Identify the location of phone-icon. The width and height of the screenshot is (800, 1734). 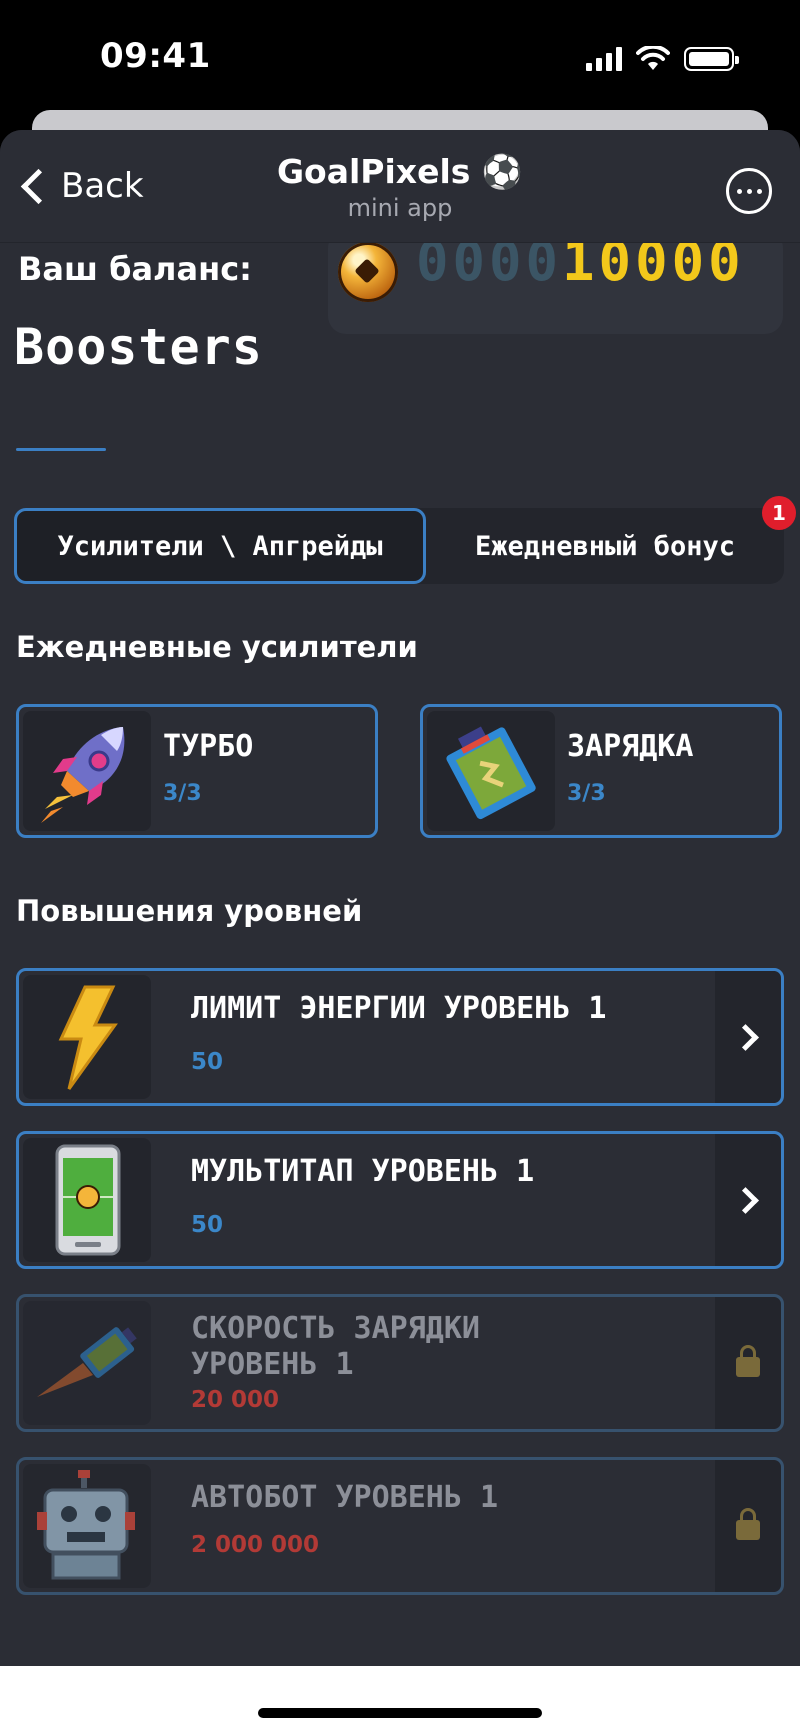
(87, 1200).